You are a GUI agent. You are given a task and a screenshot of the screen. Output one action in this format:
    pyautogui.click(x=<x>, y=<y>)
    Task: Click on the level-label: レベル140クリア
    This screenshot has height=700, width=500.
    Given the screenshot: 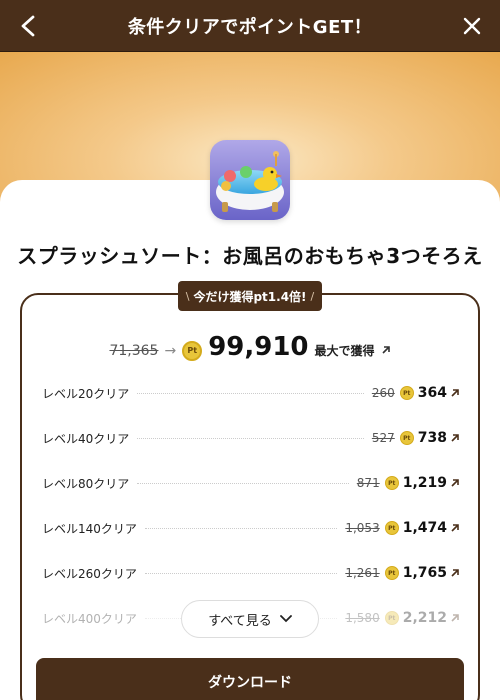 What is the action you would take?
    pyautogui.click(x=89, y=528)
    